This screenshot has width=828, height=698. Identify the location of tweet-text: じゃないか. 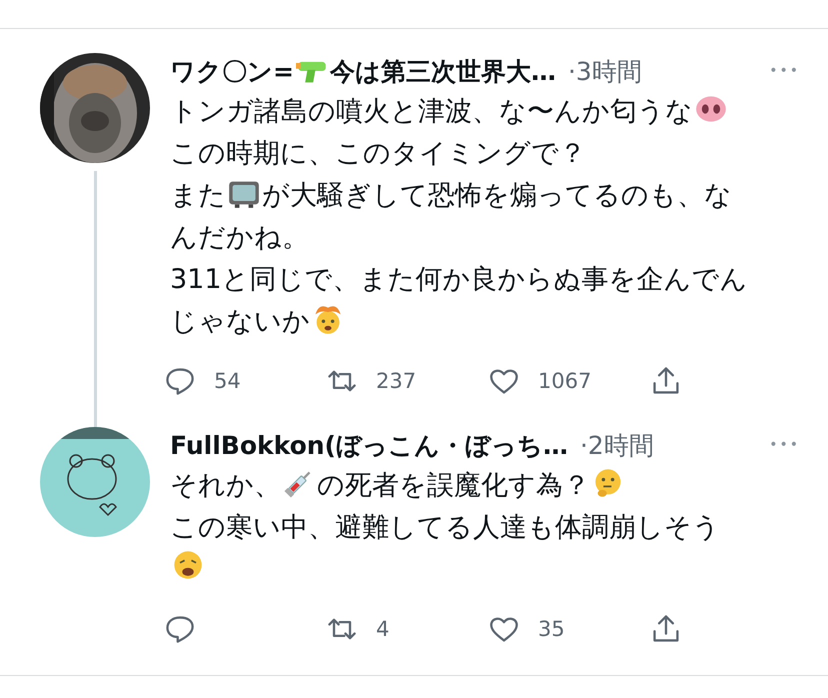
(240, 321).